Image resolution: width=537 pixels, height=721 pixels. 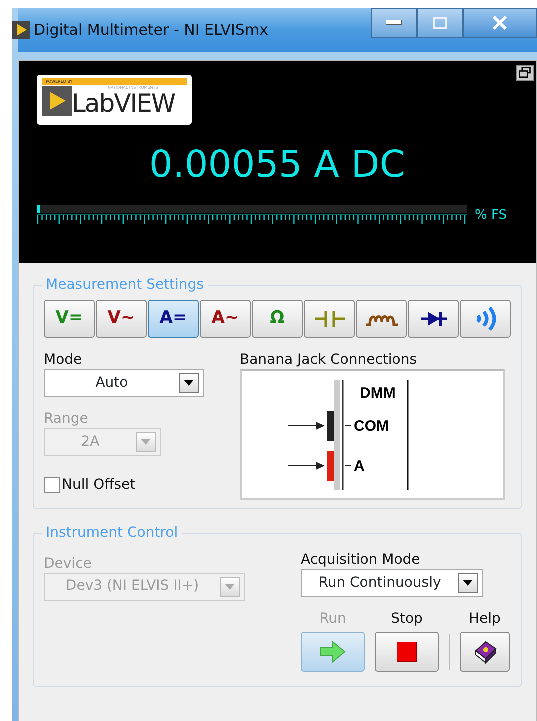 What do you see at coordinates (378, 393) in the screenshot?
I see `jack-label: DMM` at bounding box center [378, 393].